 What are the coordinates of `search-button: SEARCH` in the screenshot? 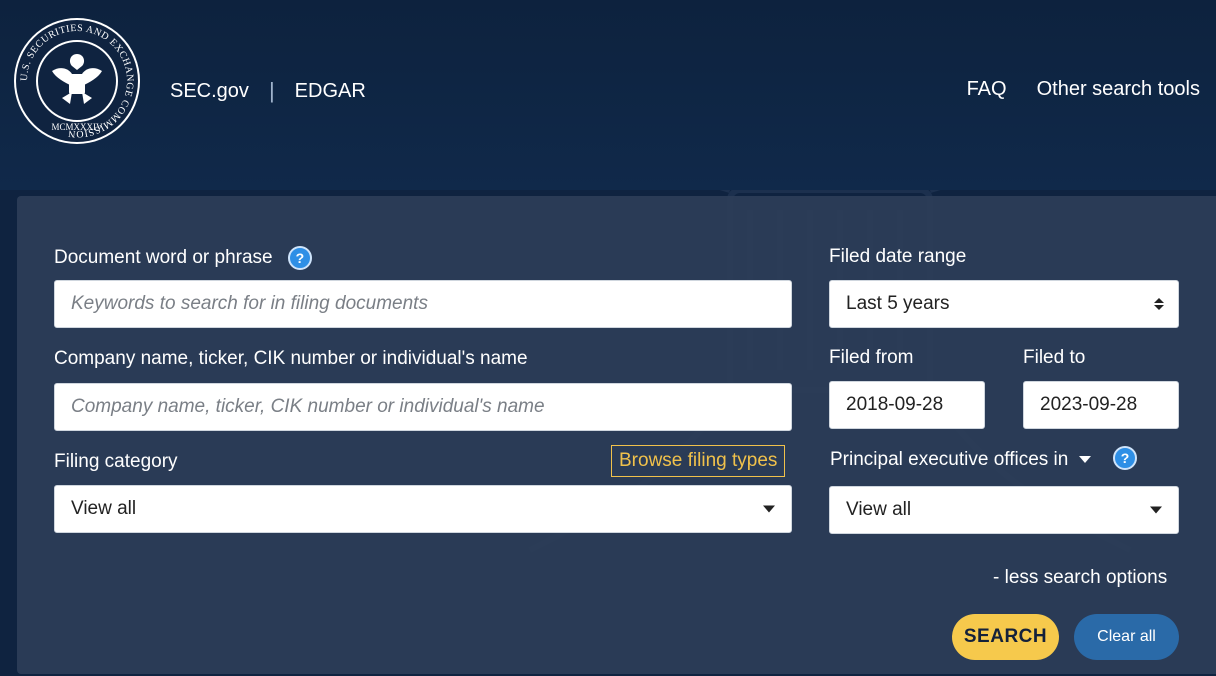 It's located at (1005, 637).